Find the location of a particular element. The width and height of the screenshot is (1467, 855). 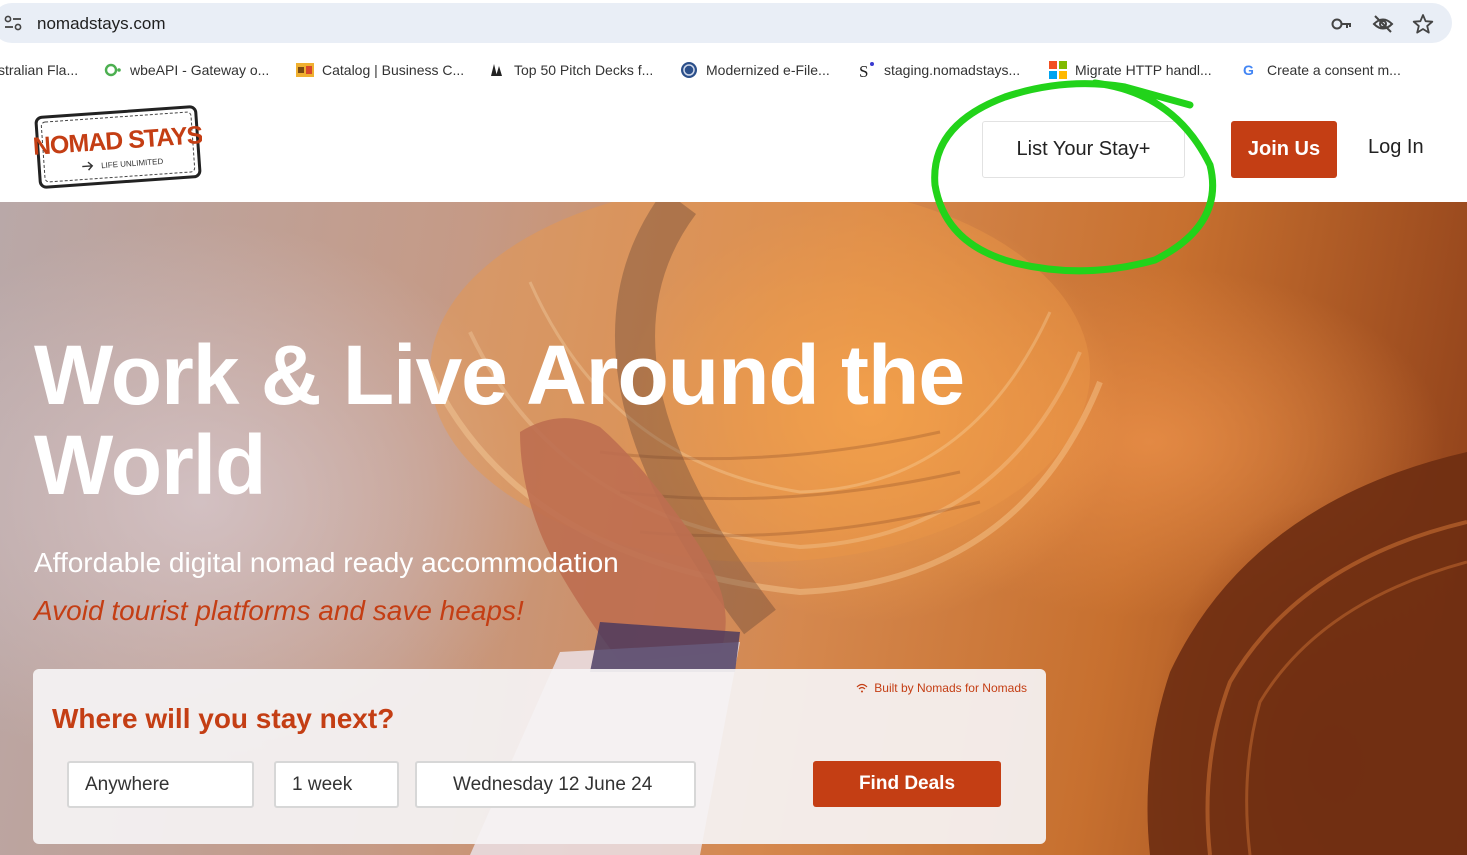

hero-title: Work & Live Around the World is located at coordinates (534, 420).